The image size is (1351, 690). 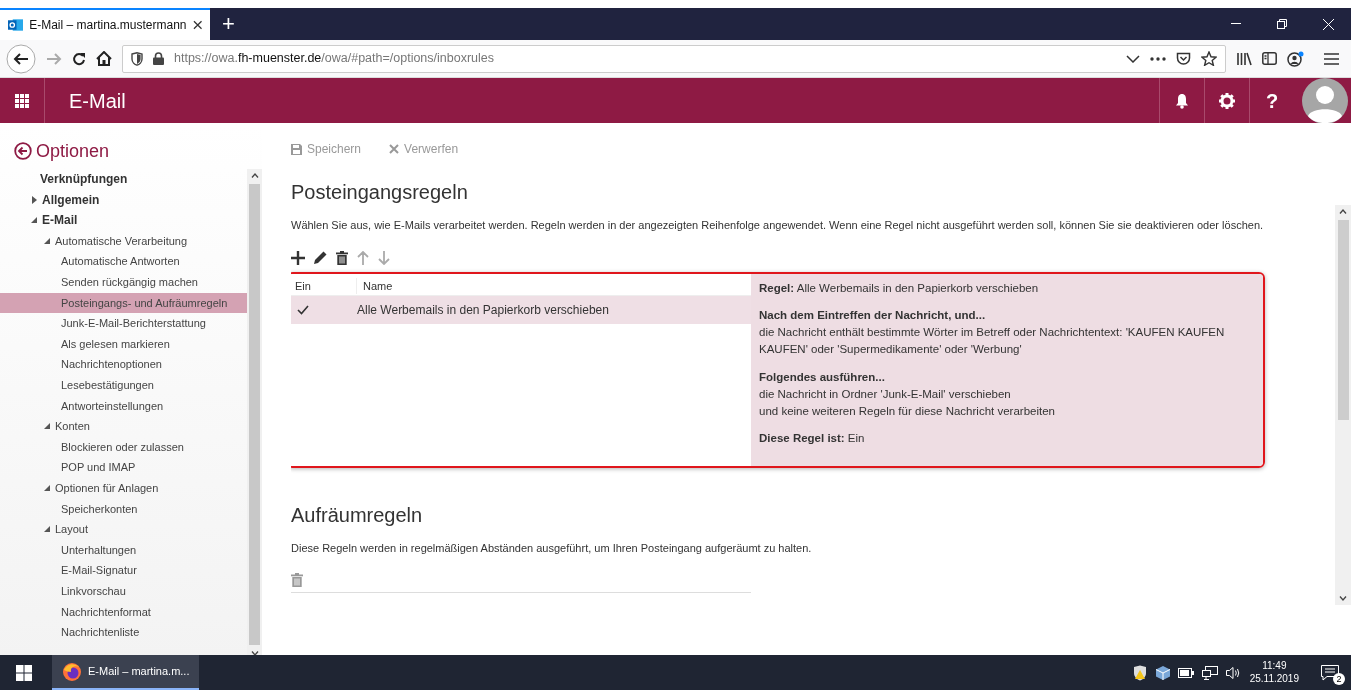 I want to click on detail-text: und keine weiteren Regeln für diese Nachricht verarbeiten, so click(x=907, y=411).